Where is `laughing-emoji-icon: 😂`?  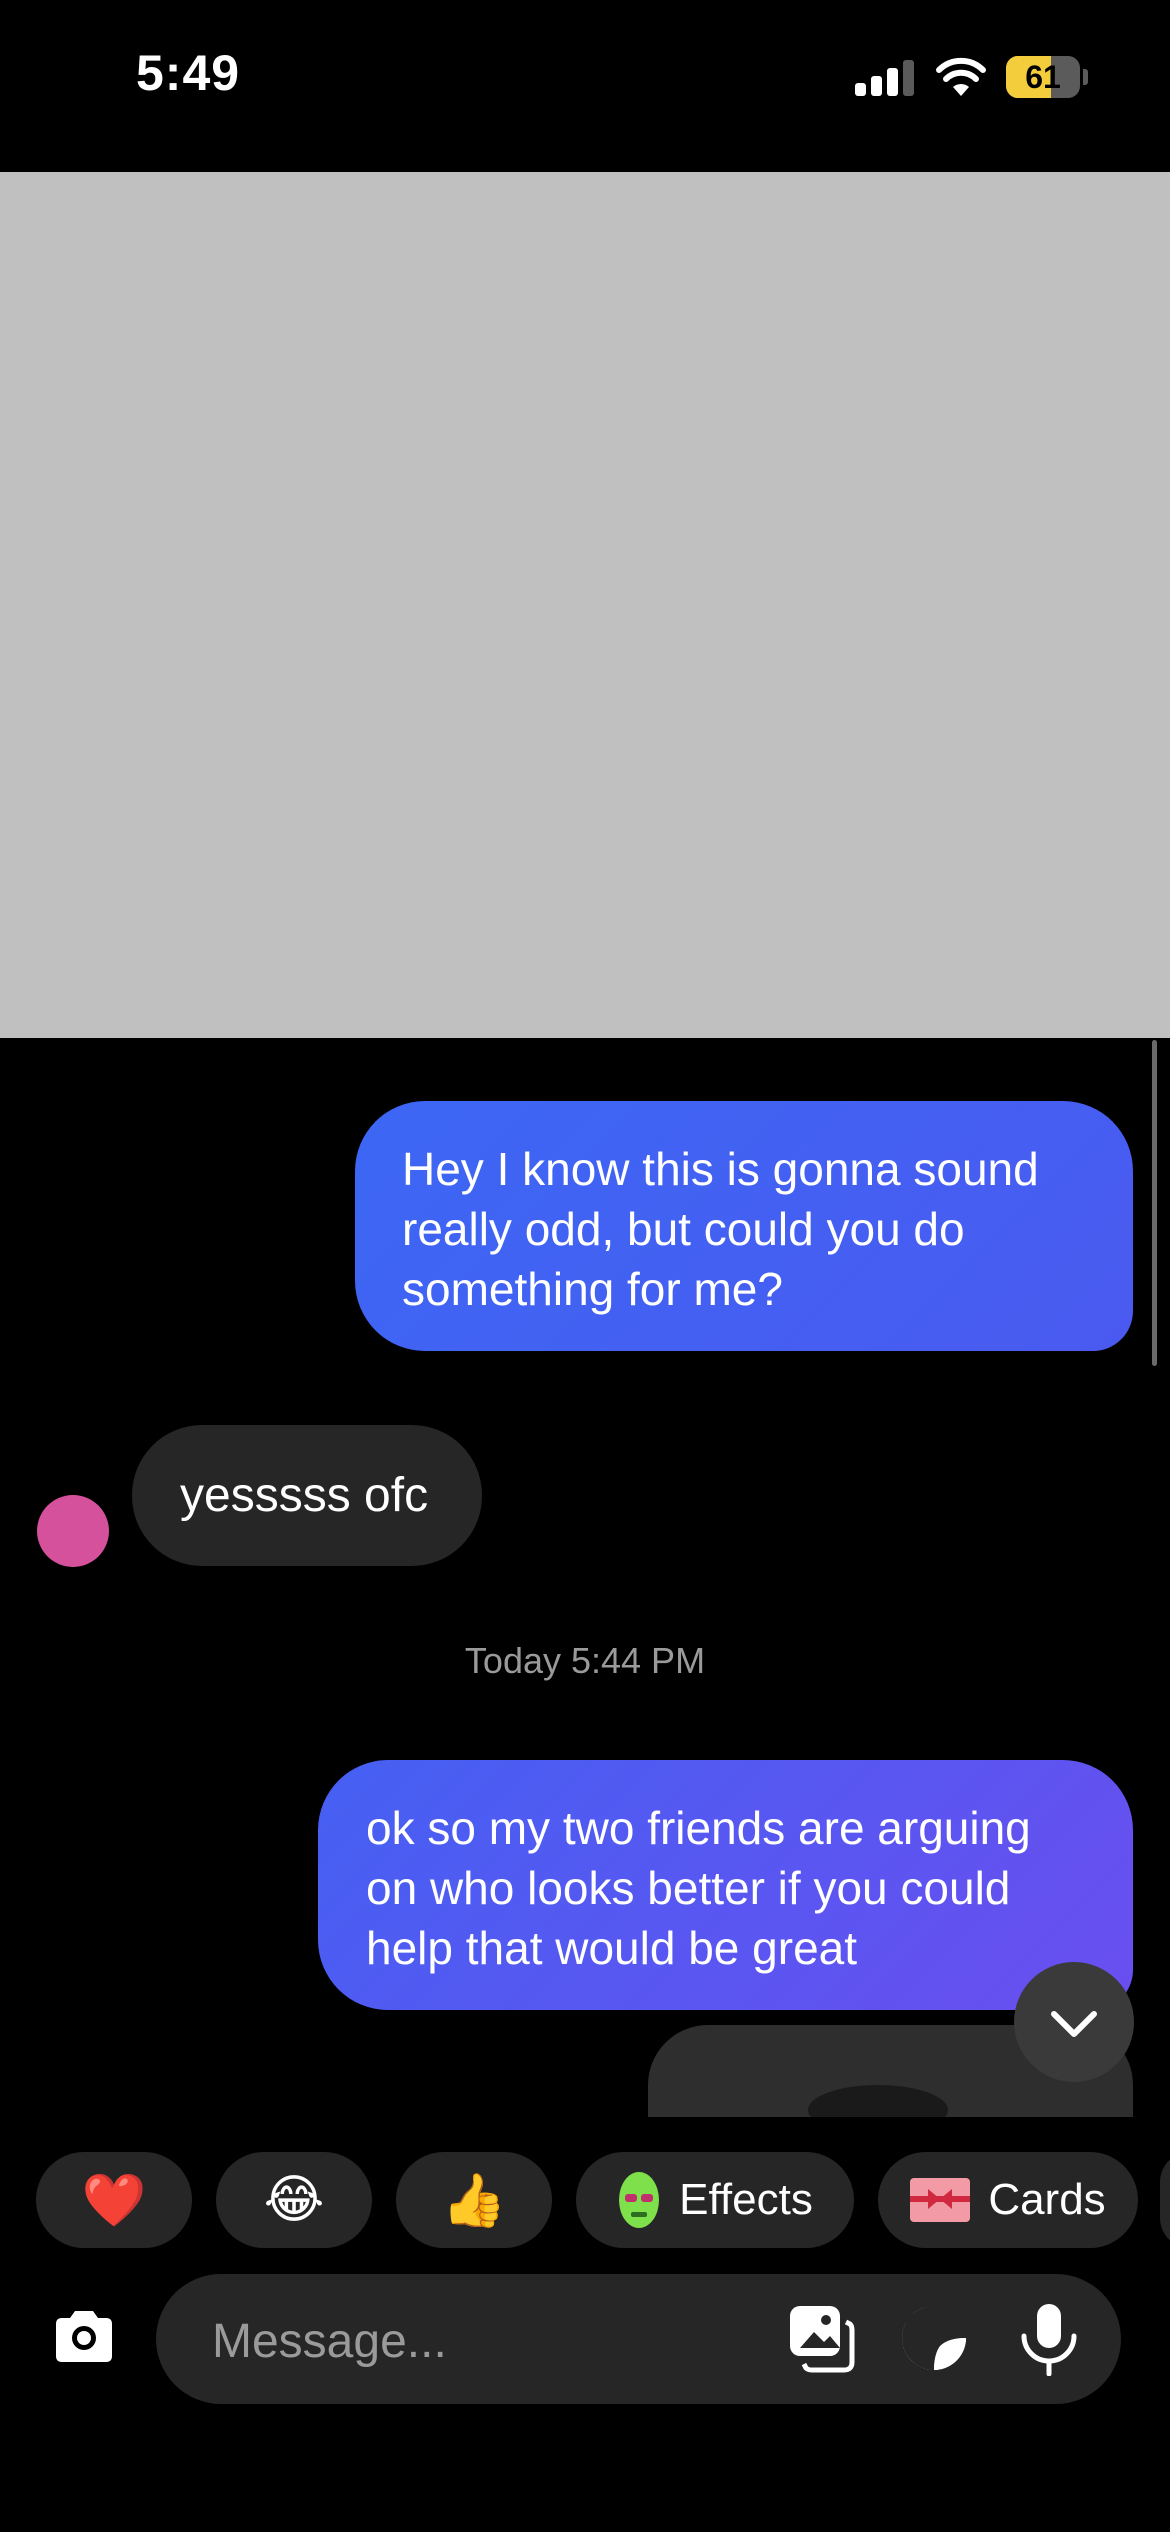 laughing-emoji-icon: 😂 is located at coordinates (294, 2200).